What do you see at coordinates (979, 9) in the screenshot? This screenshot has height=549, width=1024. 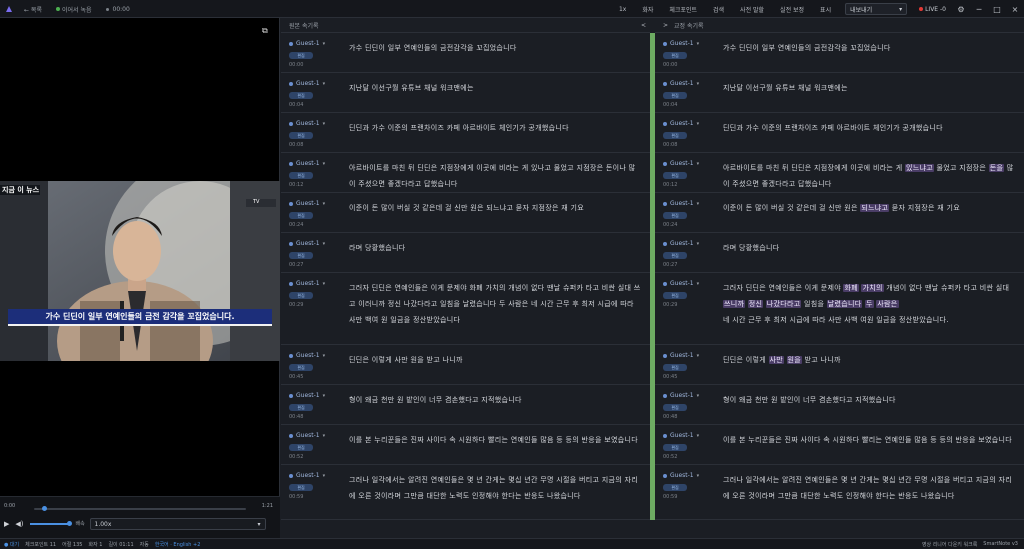 I see `minimize-button: ─` at bounding box center [979, 9].